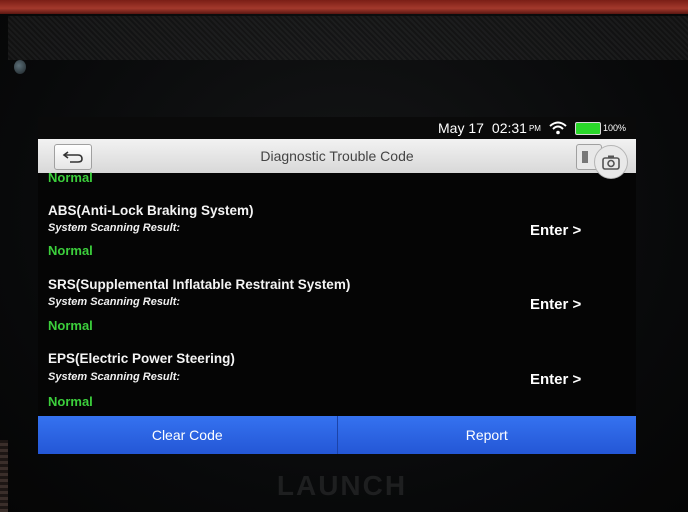 The image size is (688, 512). Describe the element at coordinates (555, 379) in the screenshot. I see `enter-button-eps: Enter >` at that location.